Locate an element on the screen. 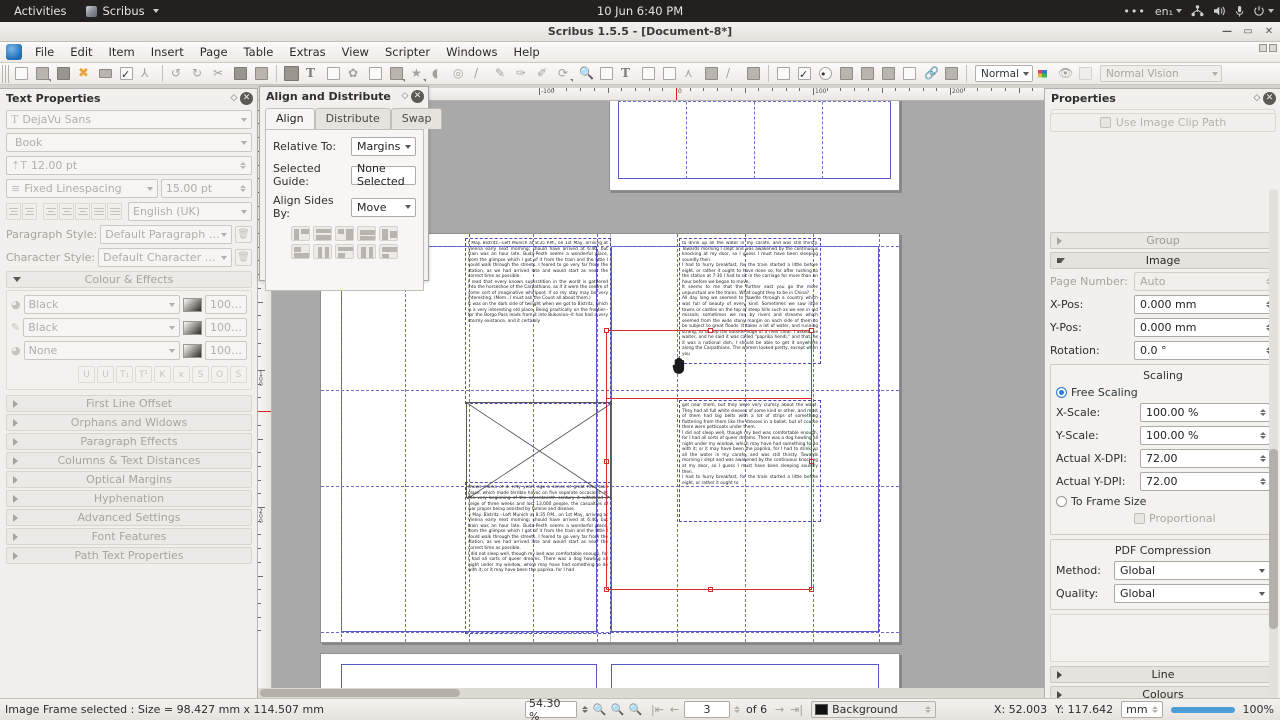  fill-colour-swatch is located at coordinates (192, 304).